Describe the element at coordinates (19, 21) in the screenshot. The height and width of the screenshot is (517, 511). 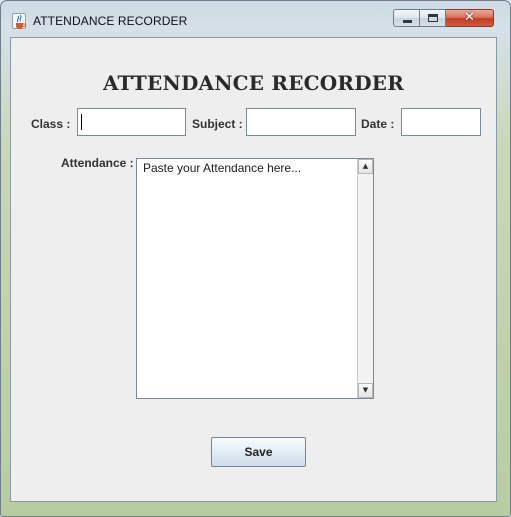
I see `java-coffee-icon` at that location.